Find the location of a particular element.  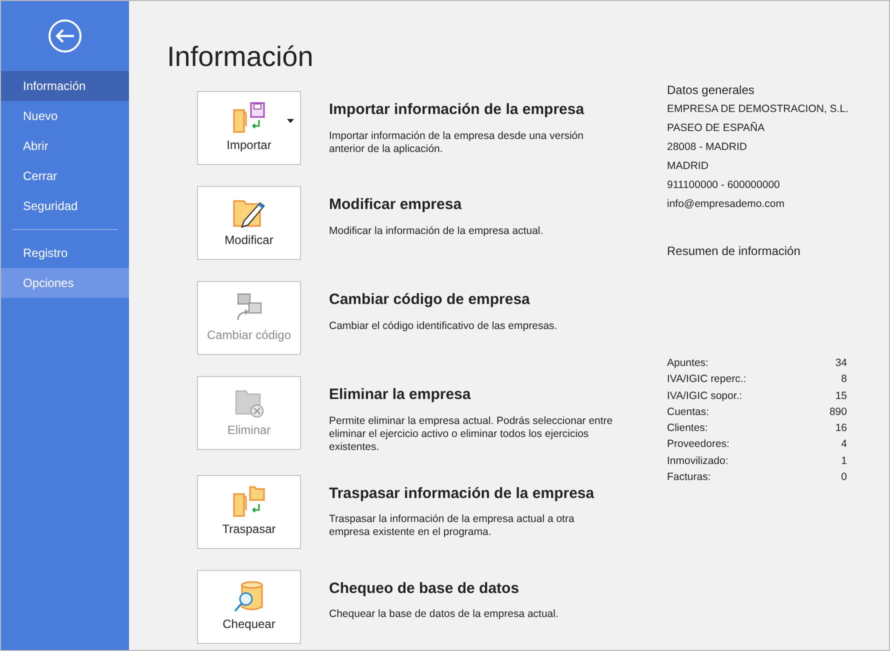

summary-value: 16 is located at coordinates (841, 428).